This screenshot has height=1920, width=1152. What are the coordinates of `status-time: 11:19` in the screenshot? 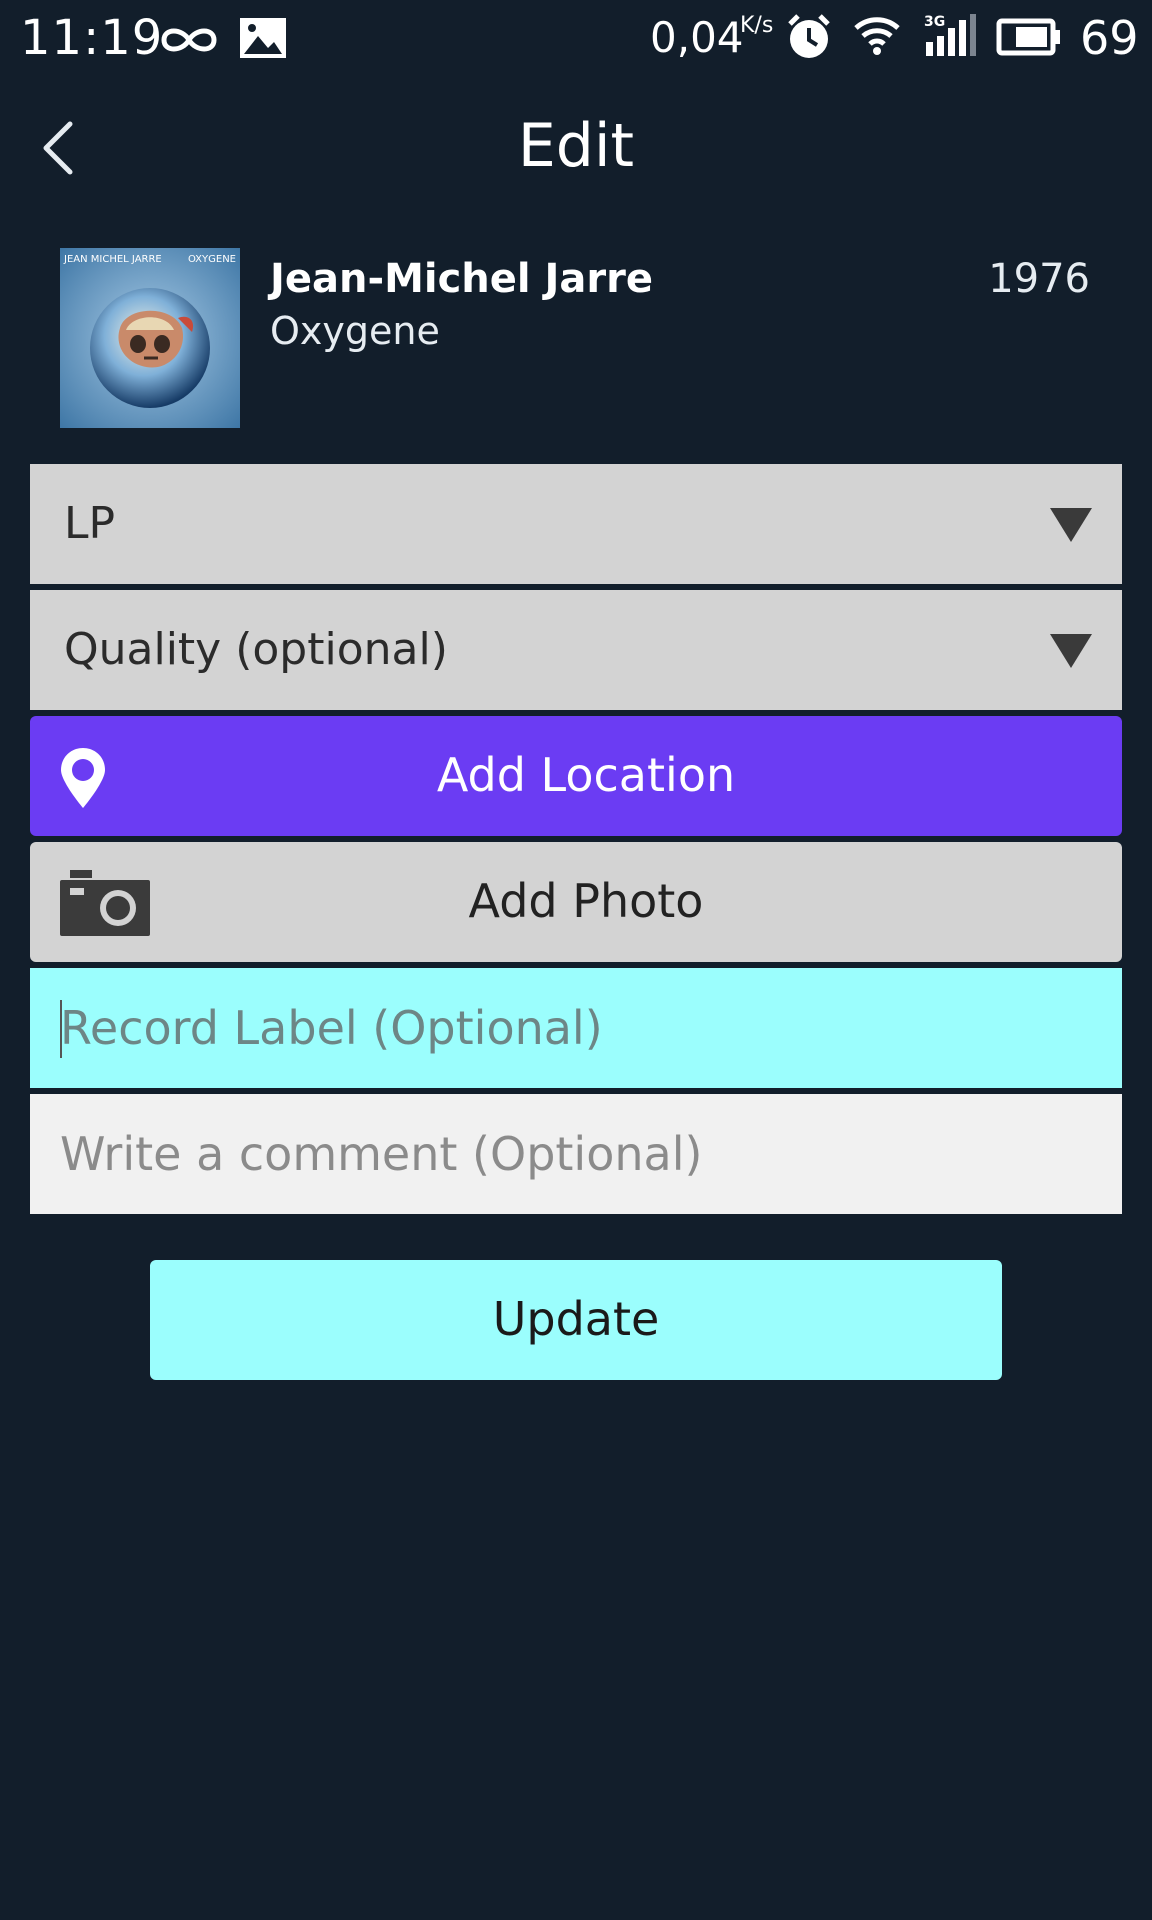 It's located at (92, 38).